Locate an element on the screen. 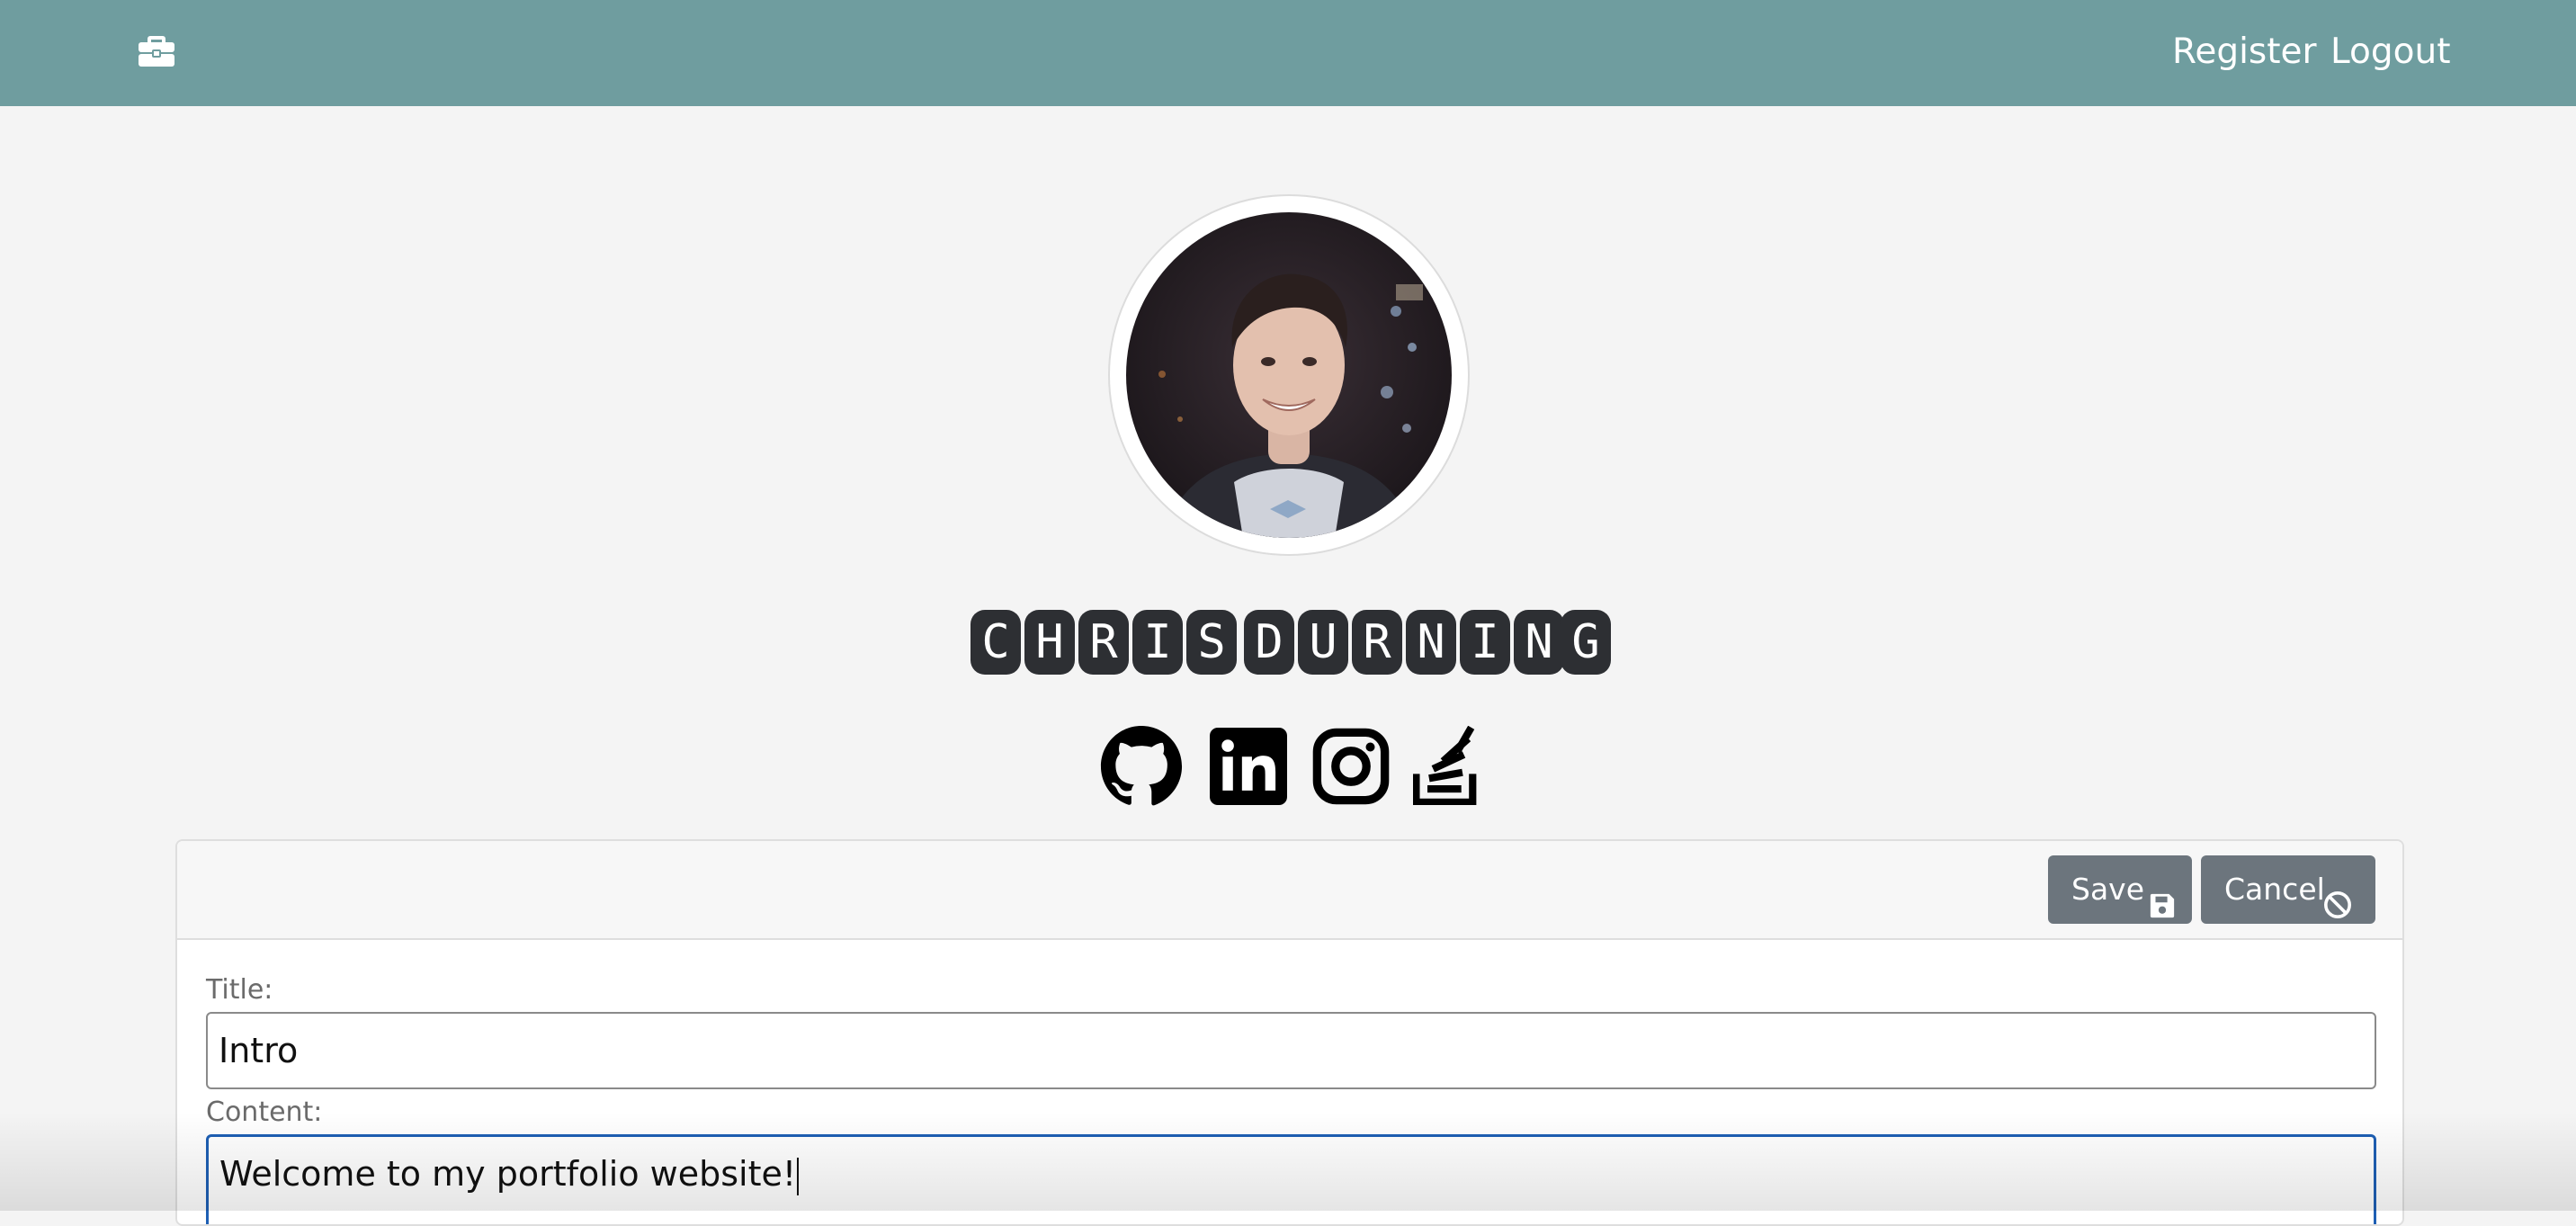  content-text: Welcome to my portfolio website! is located at coordinates (508, 1174).